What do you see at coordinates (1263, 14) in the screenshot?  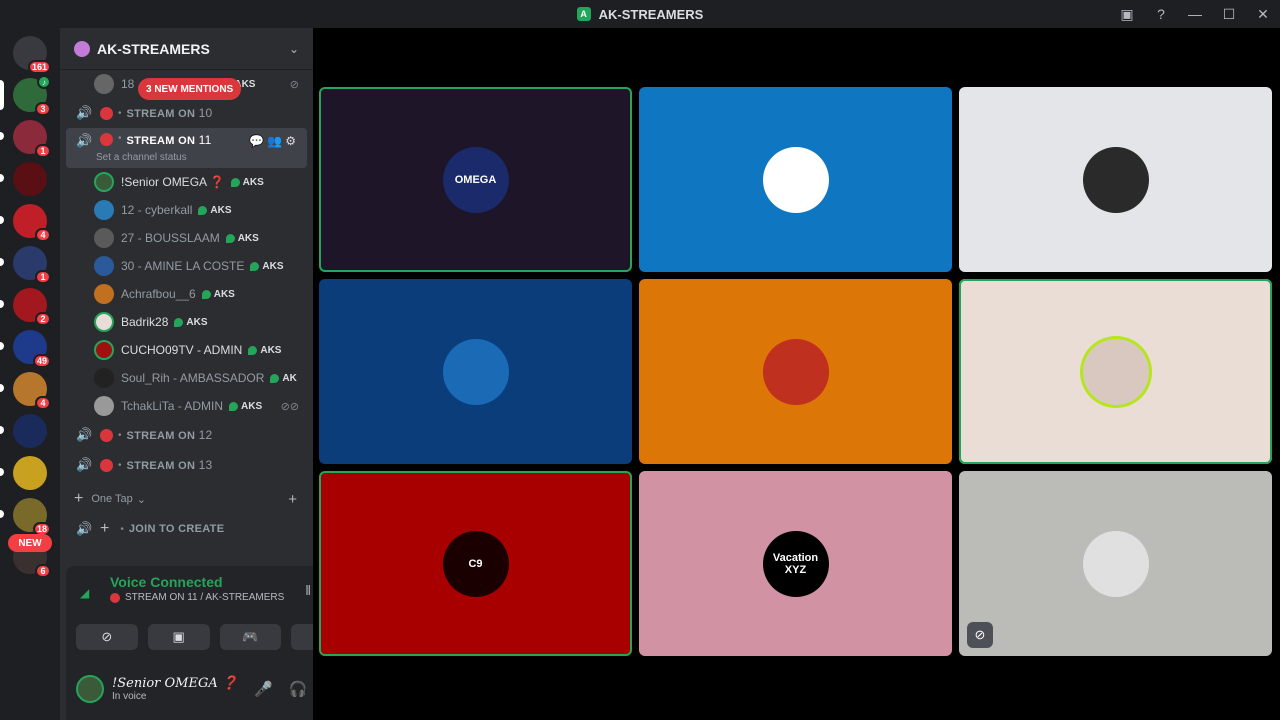 I see `close-icon: ✕` at bounding box center [1263, 14].